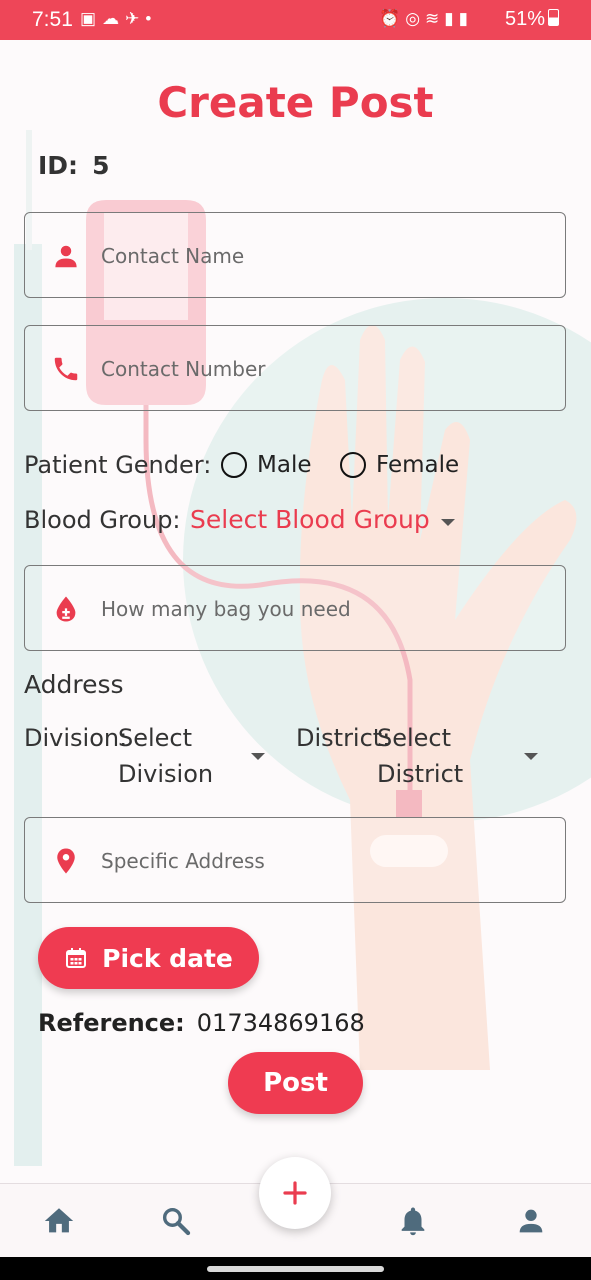 The height and width of the screenshot is (1280, 591). I want to click on reference-row: Reference: 01734869168, so click(201, 1023).